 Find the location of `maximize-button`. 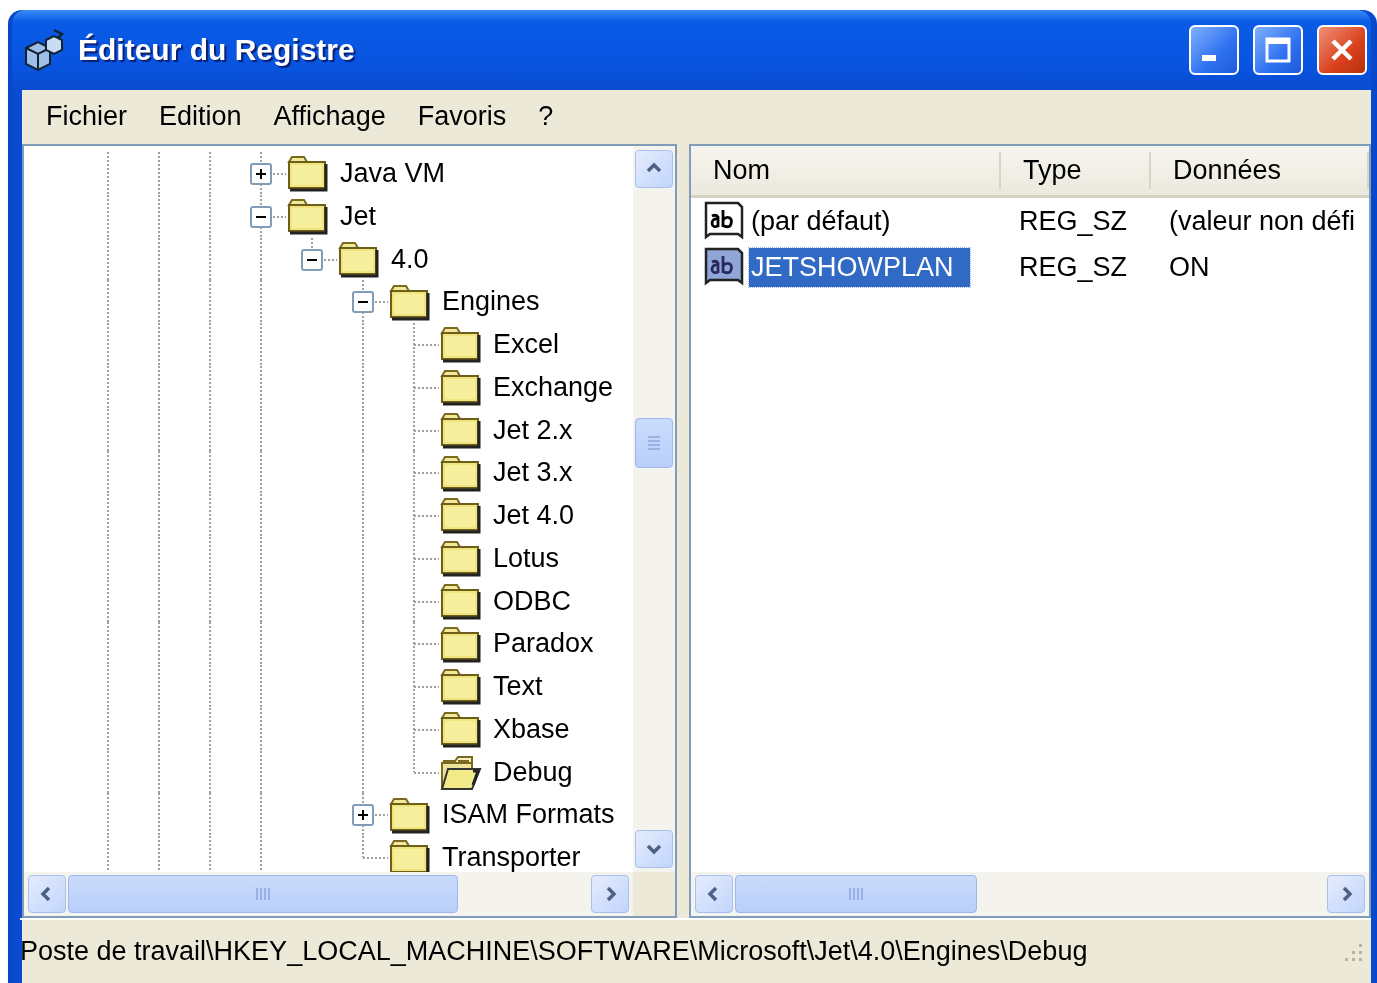

maximize-button is located at coordinates (1278, 50).